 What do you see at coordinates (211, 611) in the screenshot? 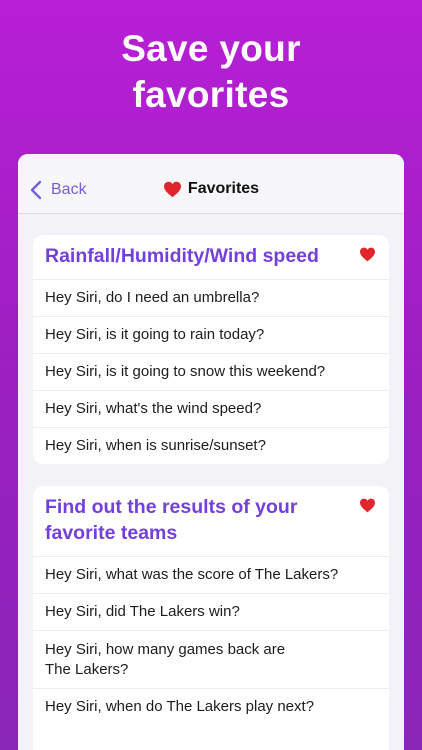
I see `list-item: Hey Siri, did The Lakers win?` at bounding box center [211, 611].